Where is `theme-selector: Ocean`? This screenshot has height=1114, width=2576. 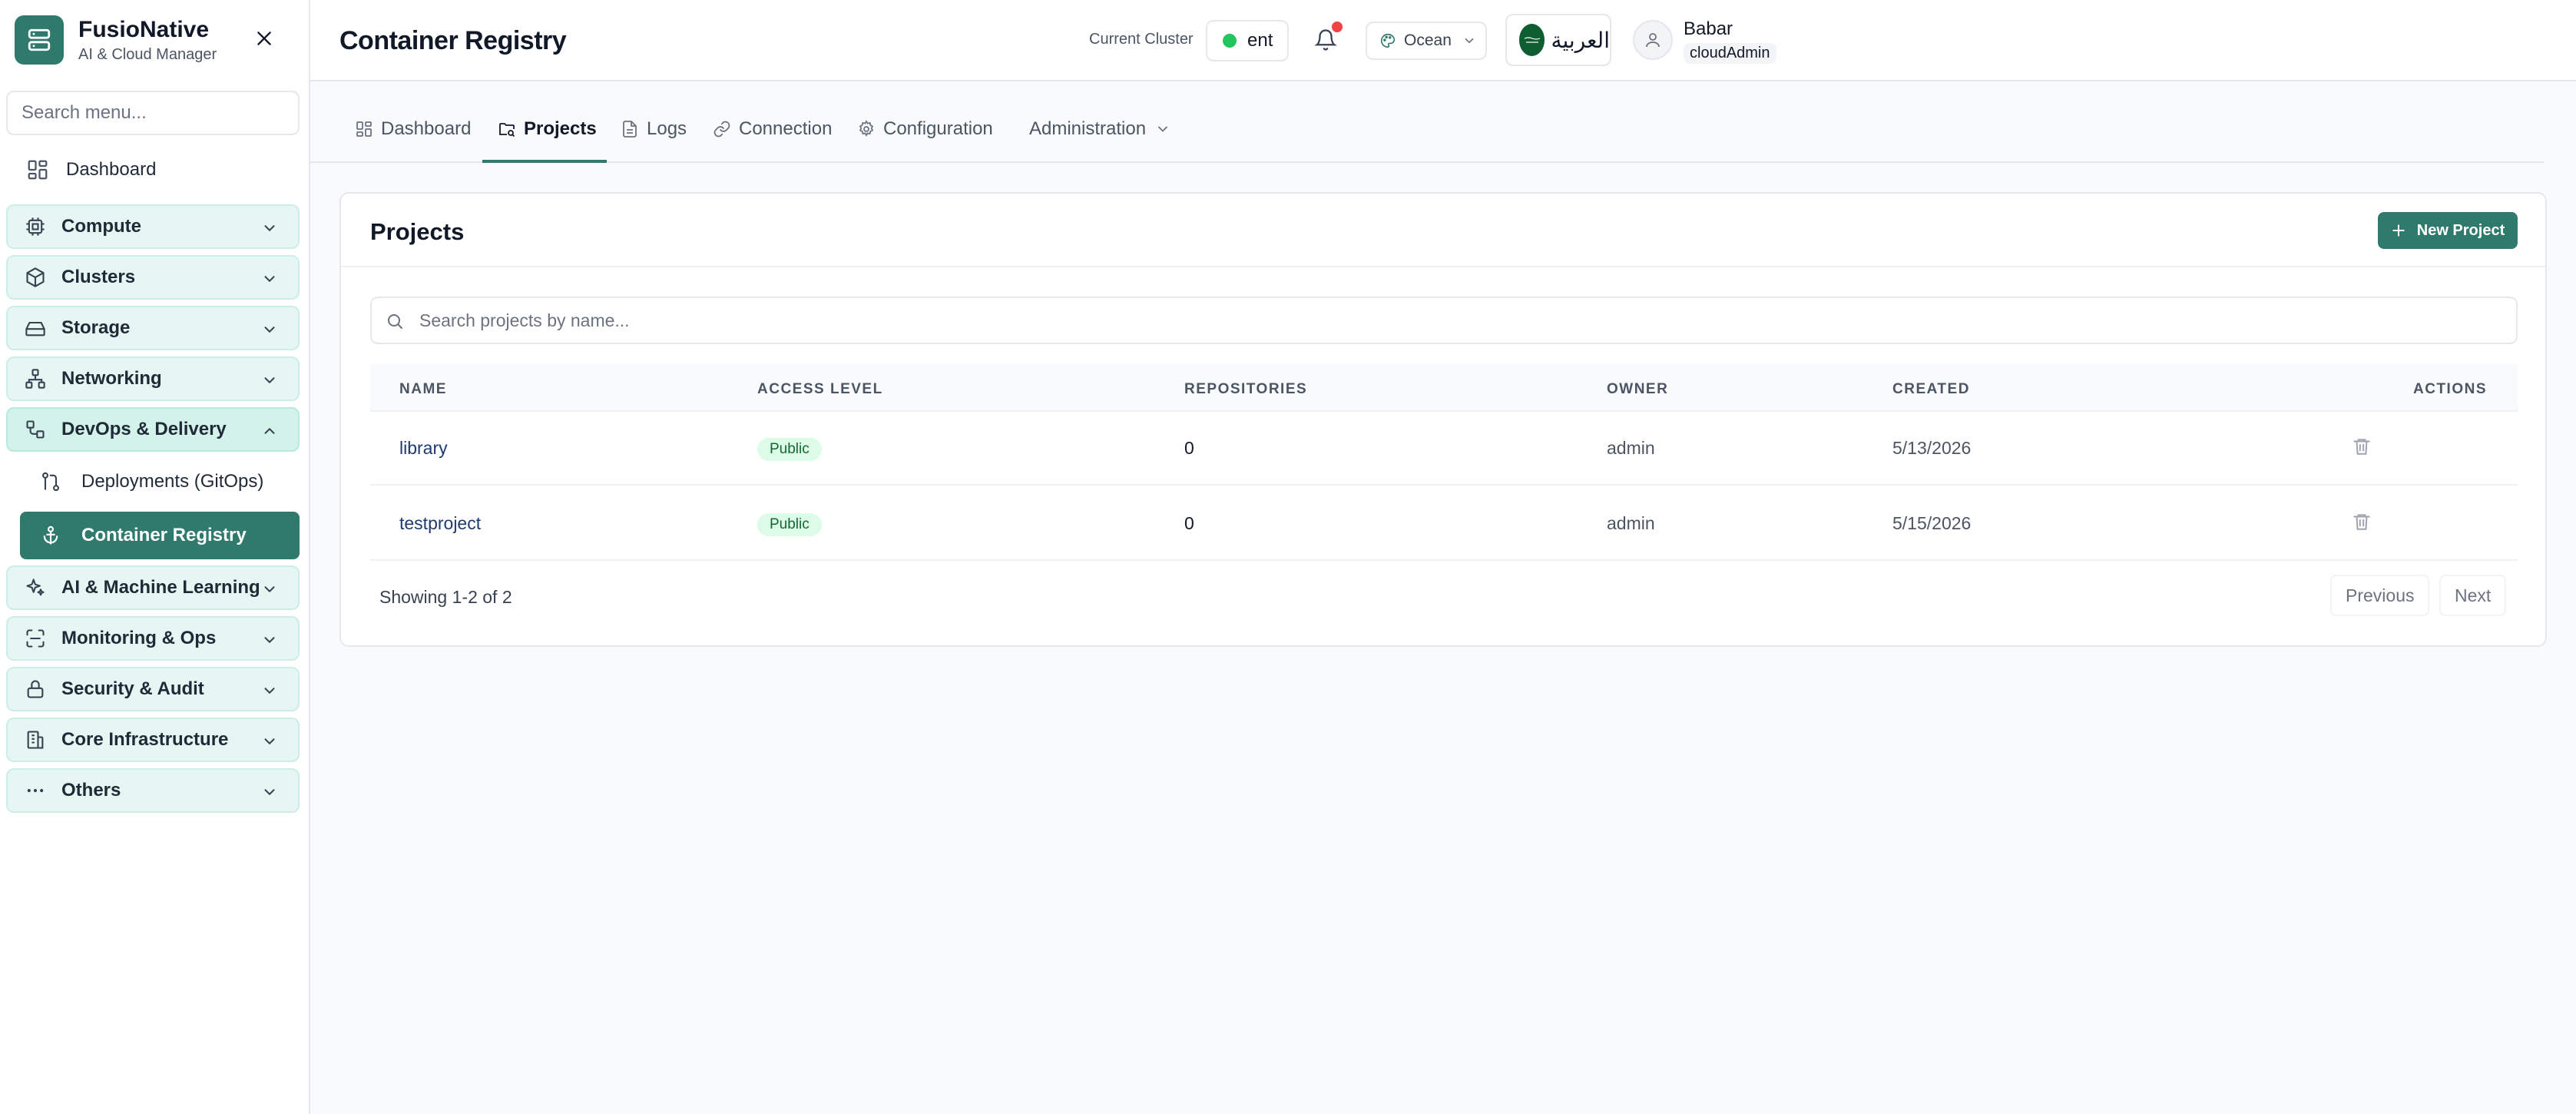 theme-selector: Ocean is located at coordinates (1426, 41).